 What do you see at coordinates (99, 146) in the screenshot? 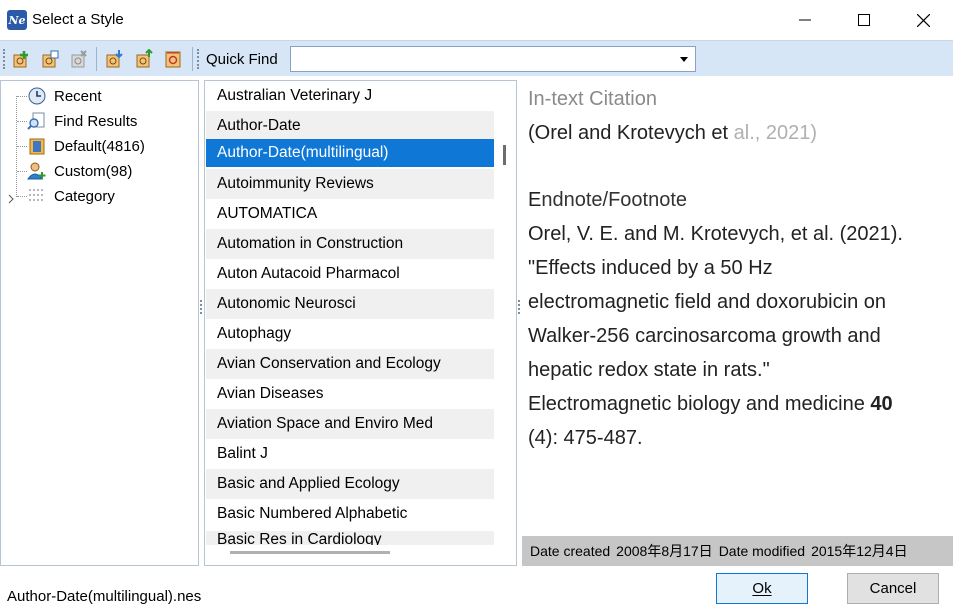
I see `tree-item-label: Default(4816)` at bounding box center [99, 146].